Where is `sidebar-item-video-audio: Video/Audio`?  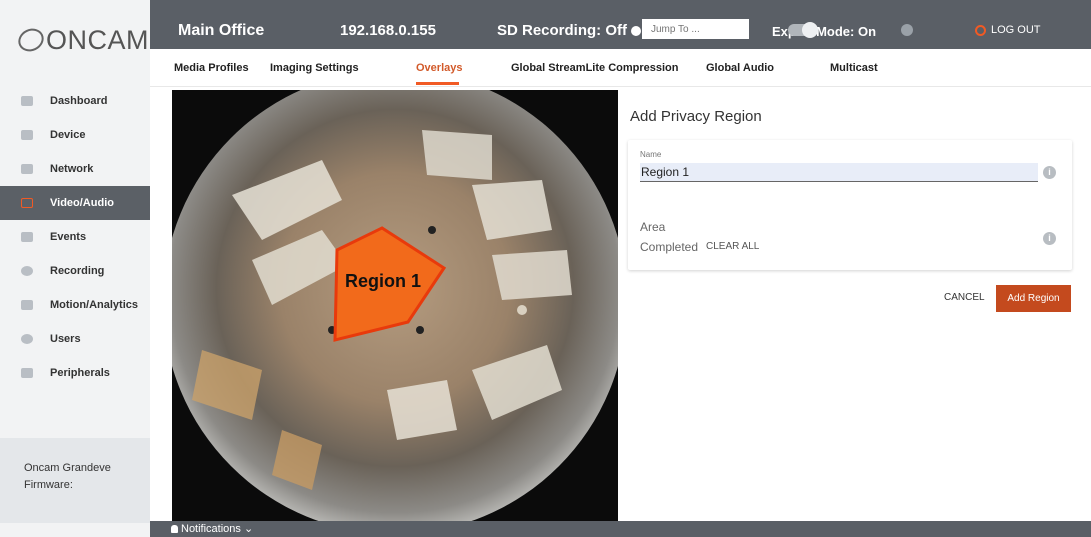
sidebar-item-video-audio: Video/Audio is located at coordinates (75, 203).